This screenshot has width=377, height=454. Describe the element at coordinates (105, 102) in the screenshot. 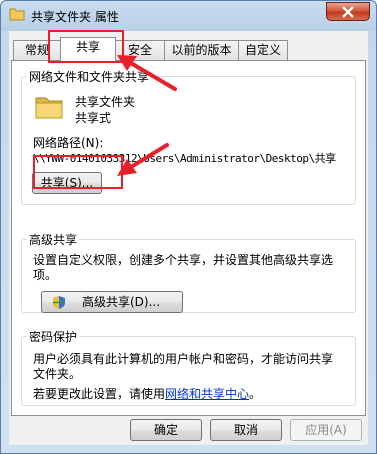

I see `folder-name: 共享文件夹` at that location.